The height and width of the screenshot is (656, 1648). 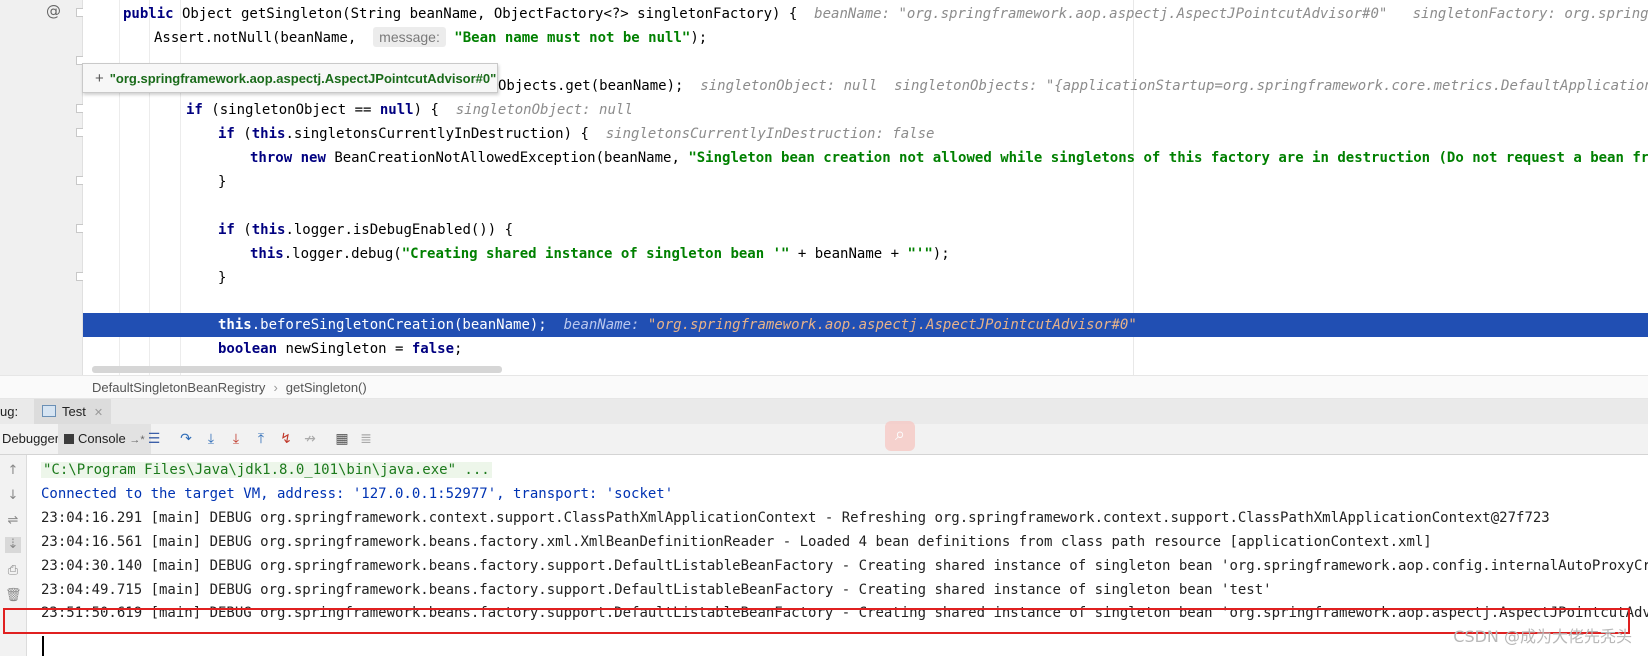 What do you see at coordinates (900, 436) in the screenshot?
I see `search-overlay-icon: ⌕` at bounding box center [900, 436].